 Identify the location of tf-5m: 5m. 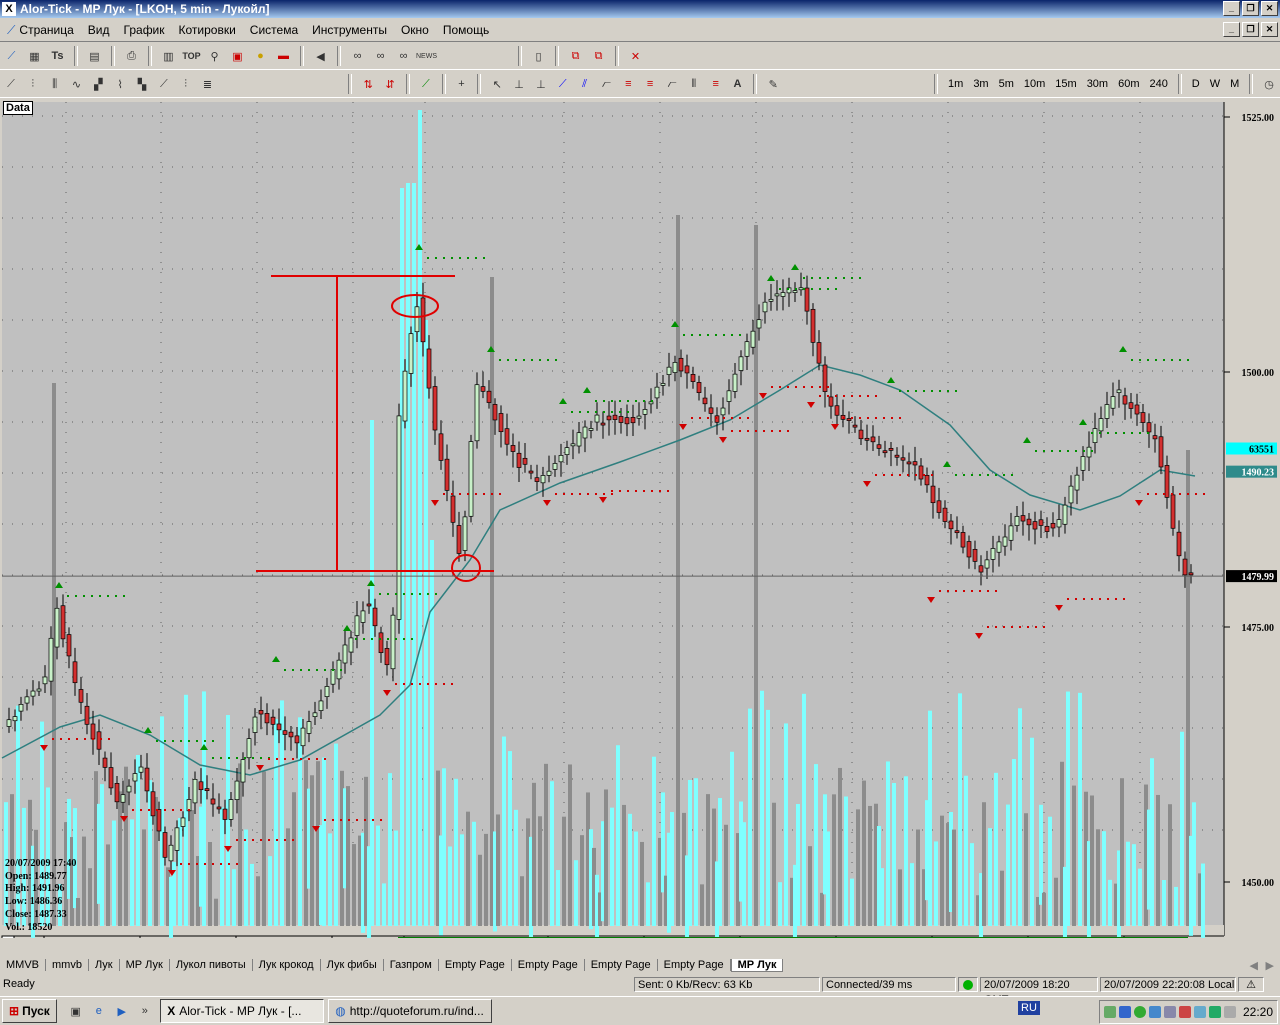
(1006, 84).